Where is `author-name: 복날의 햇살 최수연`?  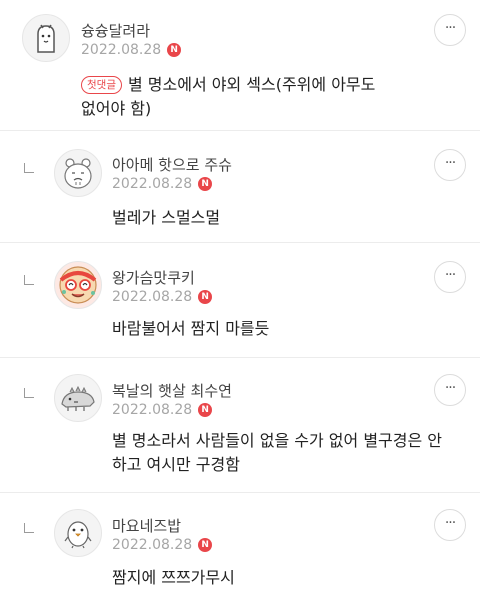
author-name: 복날의 햇살 최수연 is located at coordinates (172, 390).